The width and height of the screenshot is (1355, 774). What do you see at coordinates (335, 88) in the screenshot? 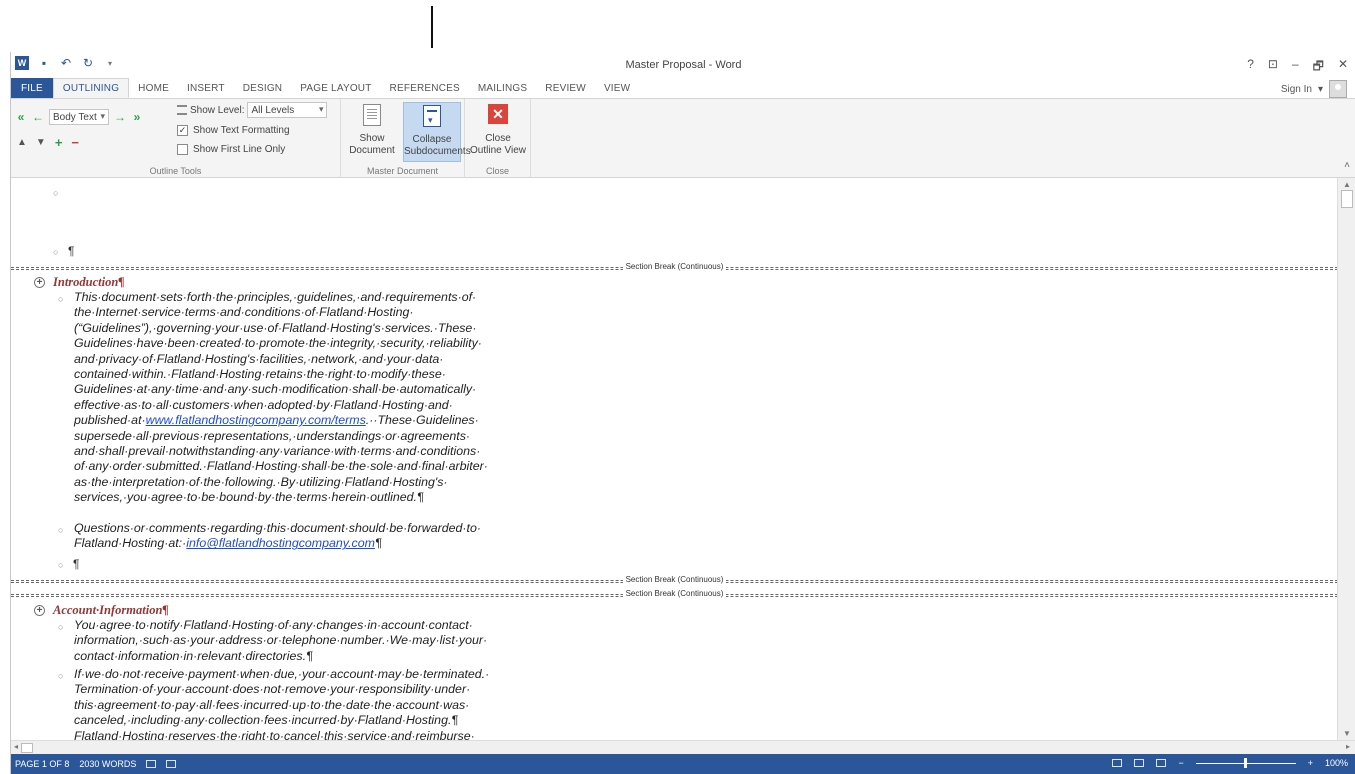
I see `tab-page-layout: PAGE LAYOUT` at bounding box center [335, 88].